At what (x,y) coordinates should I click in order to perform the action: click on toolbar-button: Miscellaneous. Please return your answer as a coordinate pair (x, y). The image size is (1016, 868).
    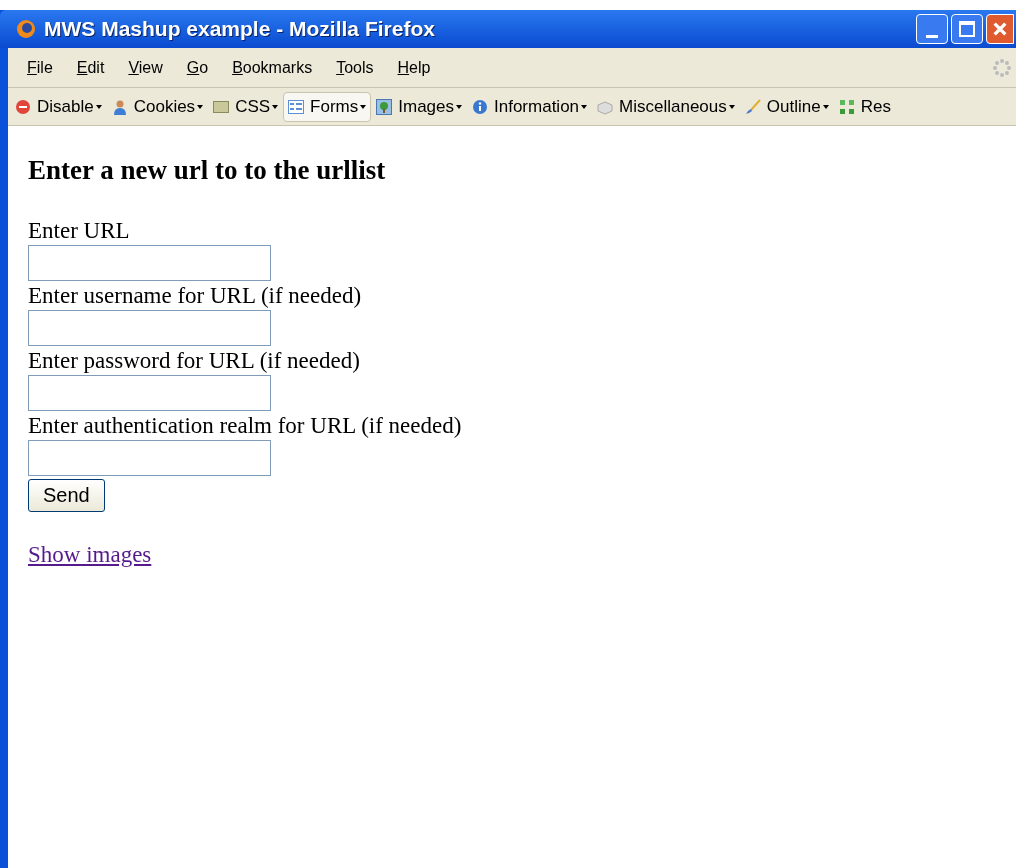
    Looking at the image, I should click on (666, 106).